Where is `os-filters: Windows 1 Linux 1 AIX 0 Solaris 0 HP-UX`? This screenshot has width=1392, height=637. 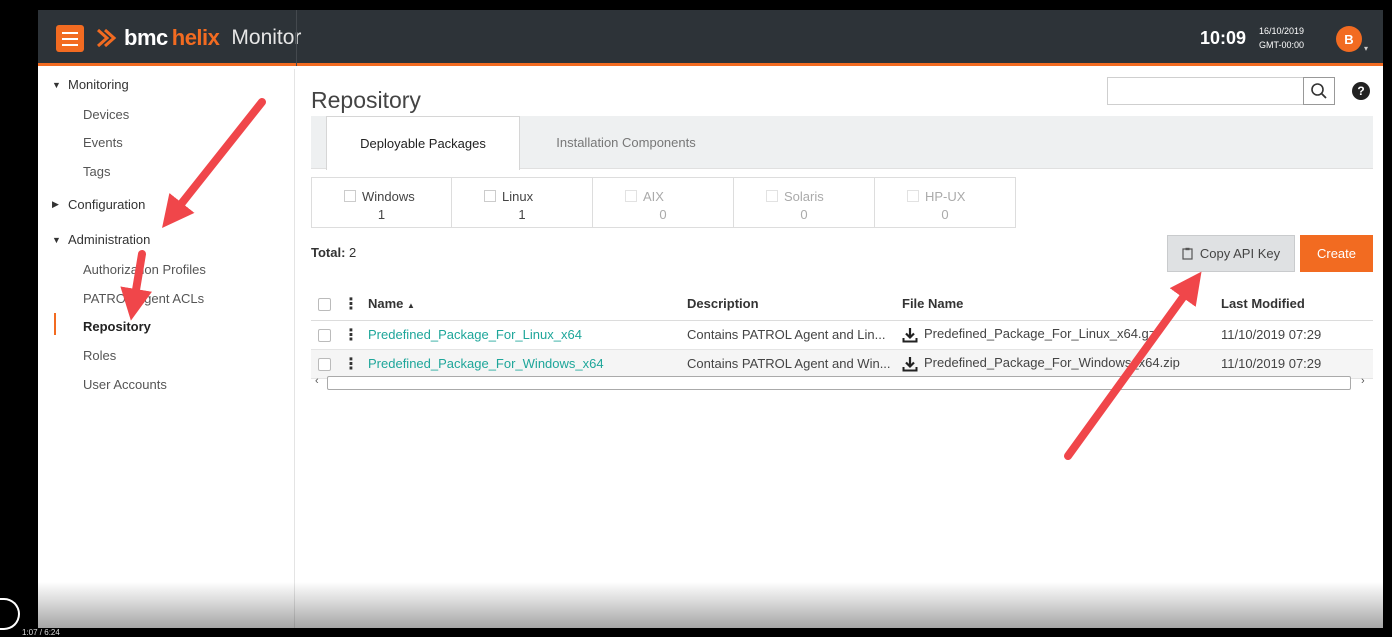
os-filters: Windows 1 Linux 1 AIX 0 Solaris 0 HP-UX is located at coordinates (663, 202).